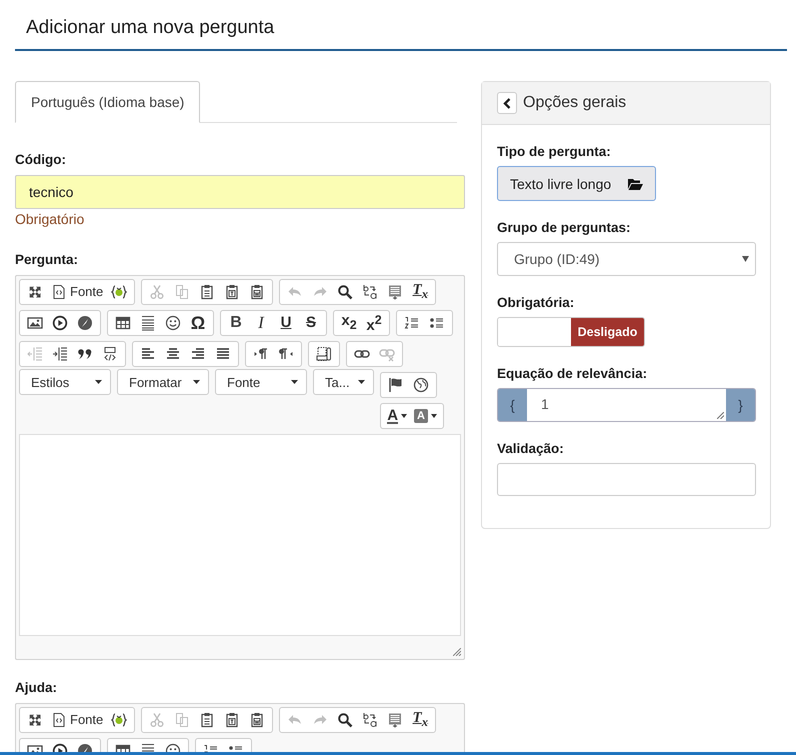  I want to click on lines-icon, so click(148, 323).